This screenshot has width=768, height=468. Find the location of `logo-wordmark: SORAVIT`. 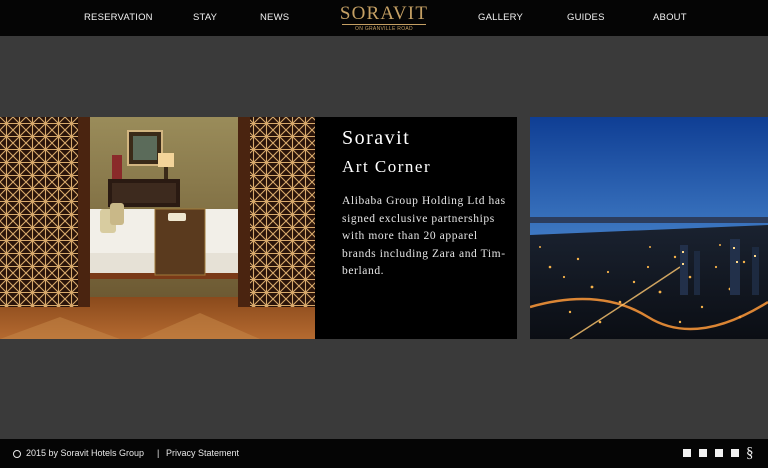

logo-wordmark: SORAVIT is located at coordinates (384, 13).